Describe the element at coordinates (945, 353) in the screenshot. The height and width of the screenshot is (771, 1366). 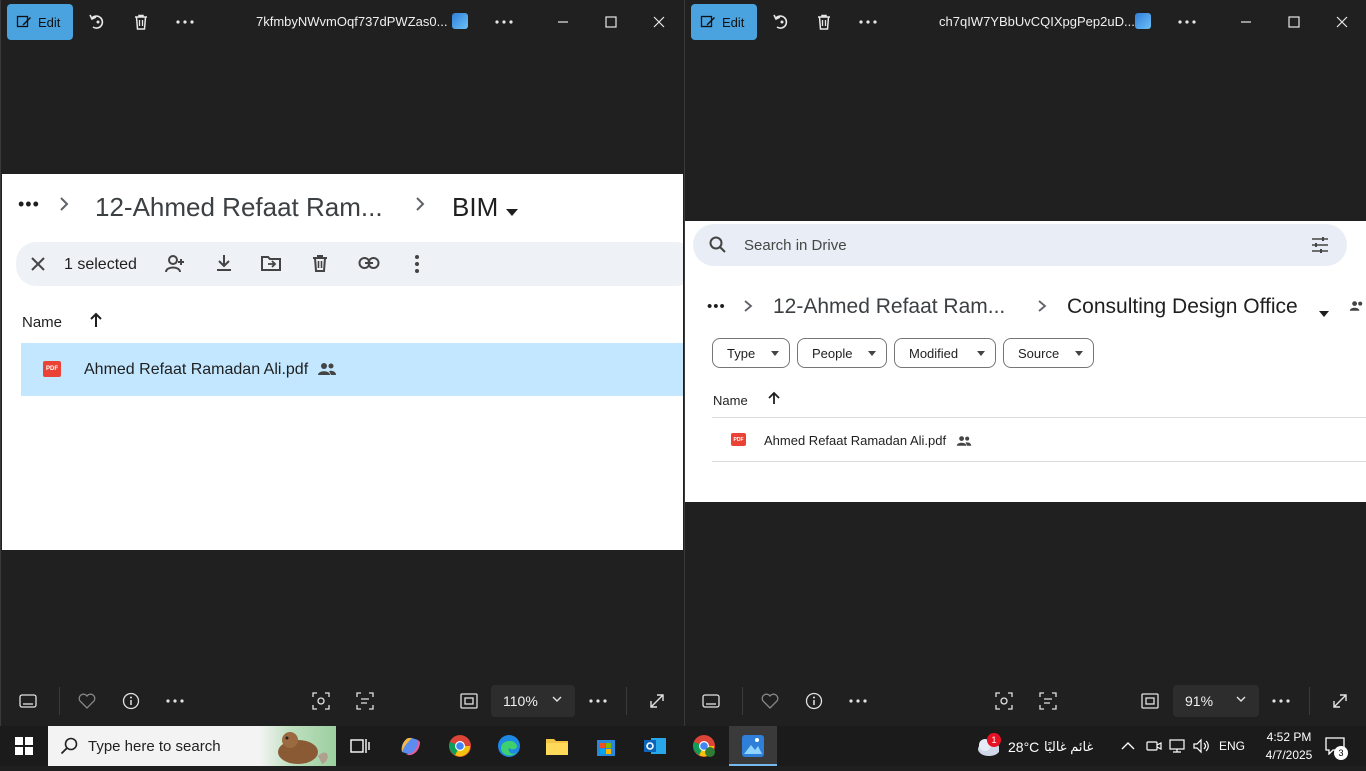
I see `filter-chip-modified: Modified` at that location.